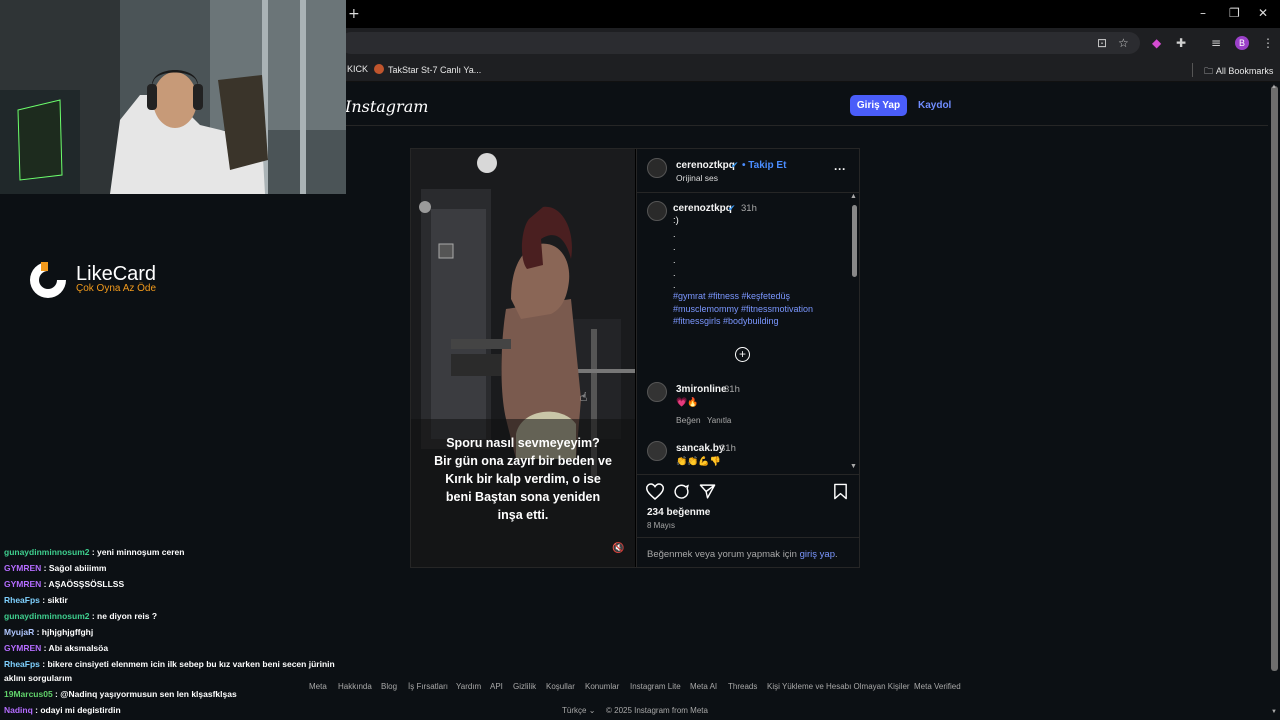 The width and height of the screenshot is (1280, 720). I want to click on bookmark-star-icon: ☆, so click(1123, 43).